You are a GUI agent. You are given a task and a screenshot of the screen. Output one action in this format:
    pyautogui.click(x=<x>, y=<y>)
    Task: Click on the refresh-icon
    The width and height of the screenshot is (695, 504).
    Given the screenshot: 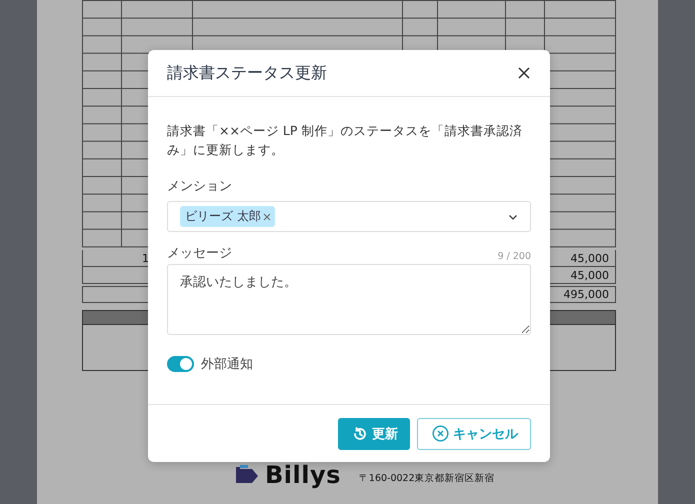 What is the action you would take?
    pyautogui.click(x=360, y=434)
    